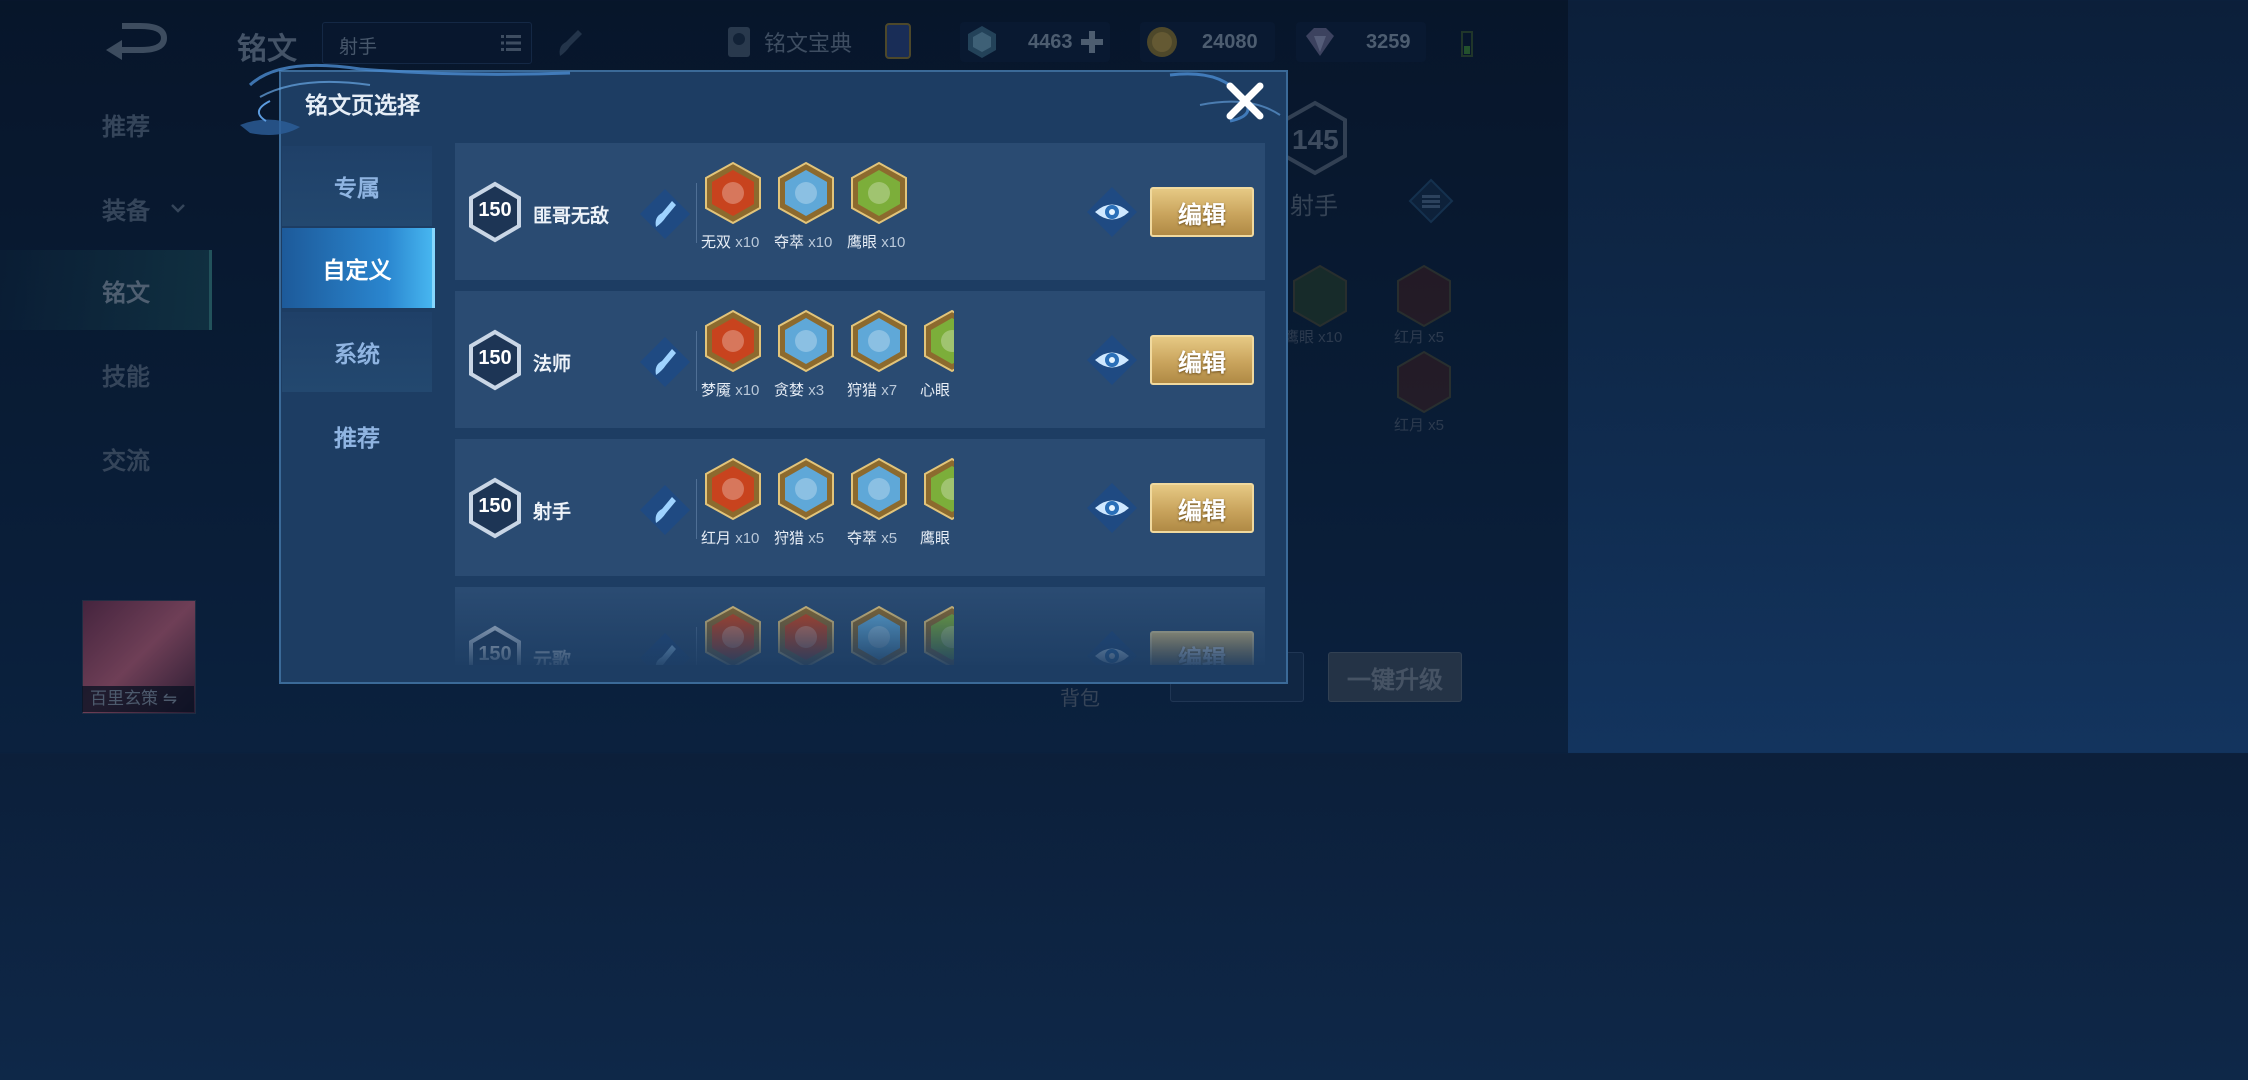  What do you see at coordinates (808, 43) in the screenshot?
I see `codex-label: 铭文宝典` at bounding box center [808, 43].